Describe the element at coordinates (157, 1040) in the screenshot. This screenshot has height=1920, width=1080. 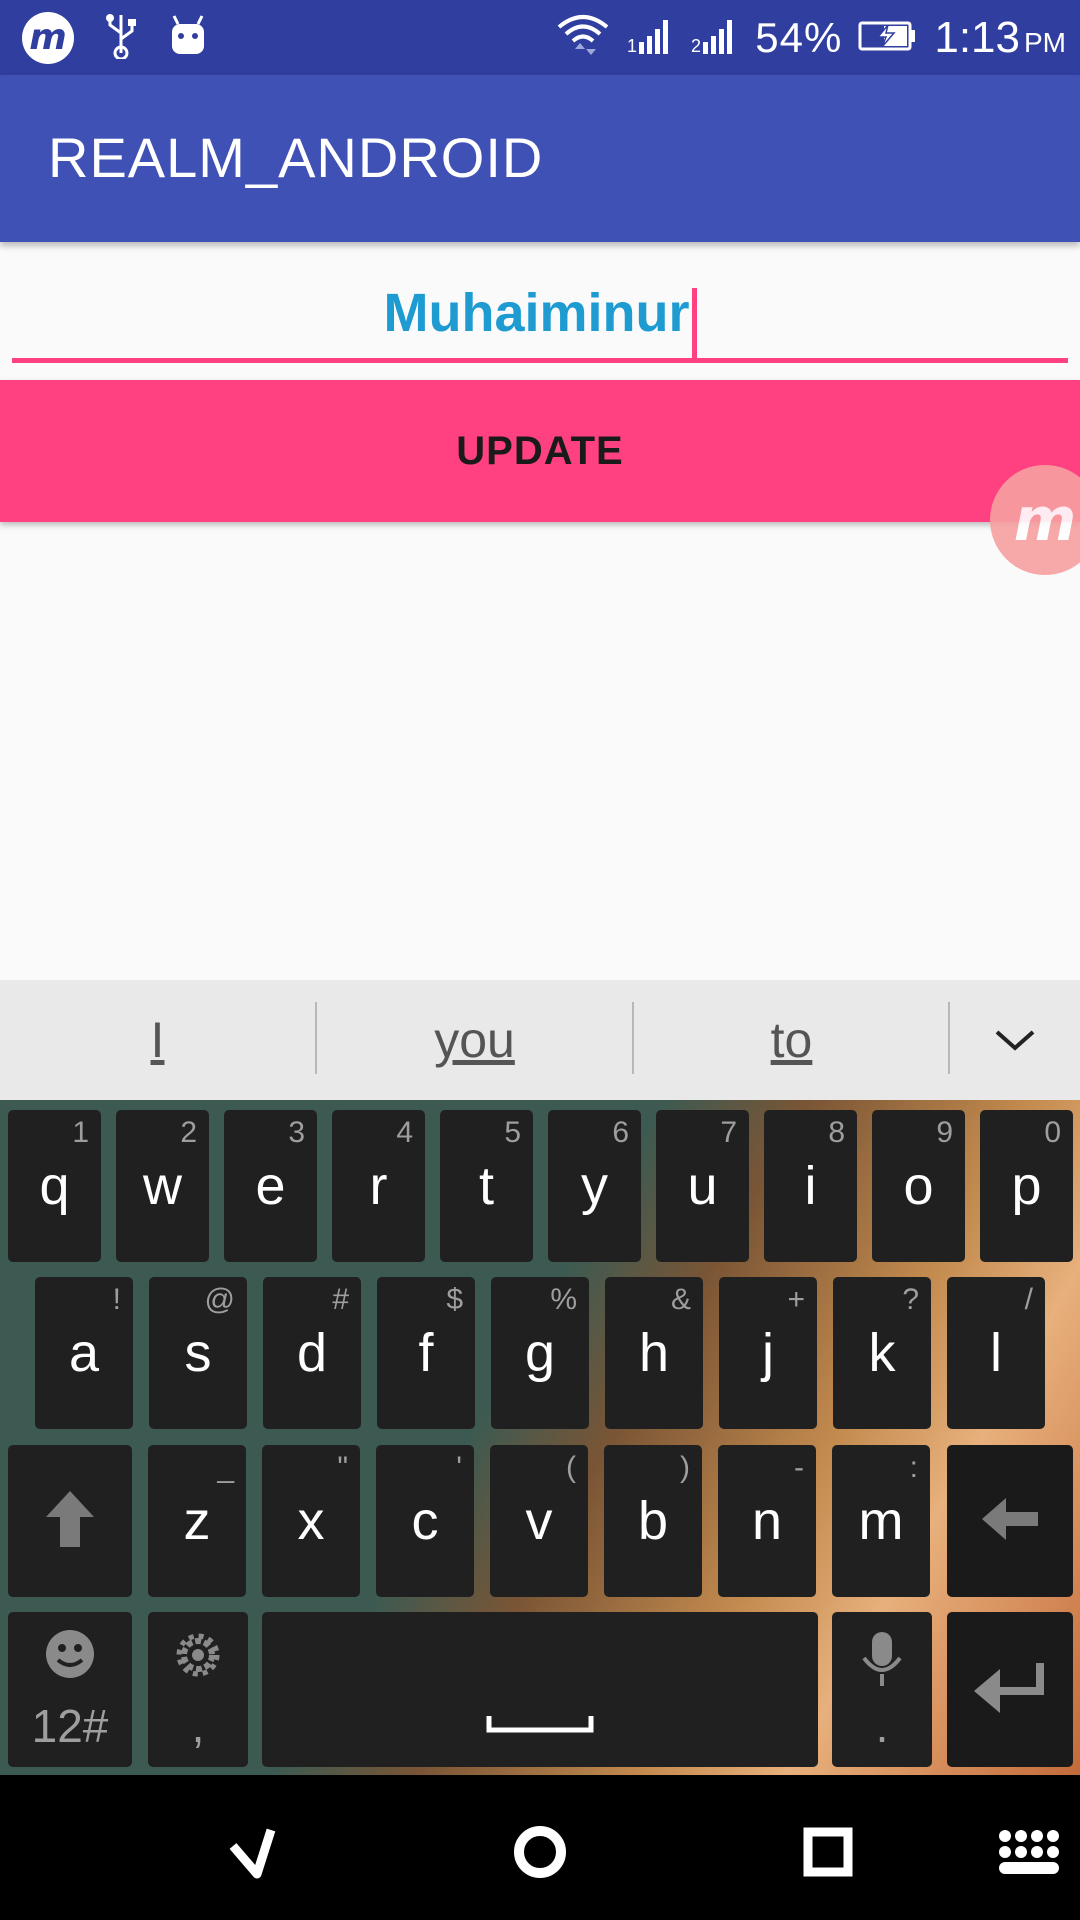
I see `suggestion-1: I` at that location.